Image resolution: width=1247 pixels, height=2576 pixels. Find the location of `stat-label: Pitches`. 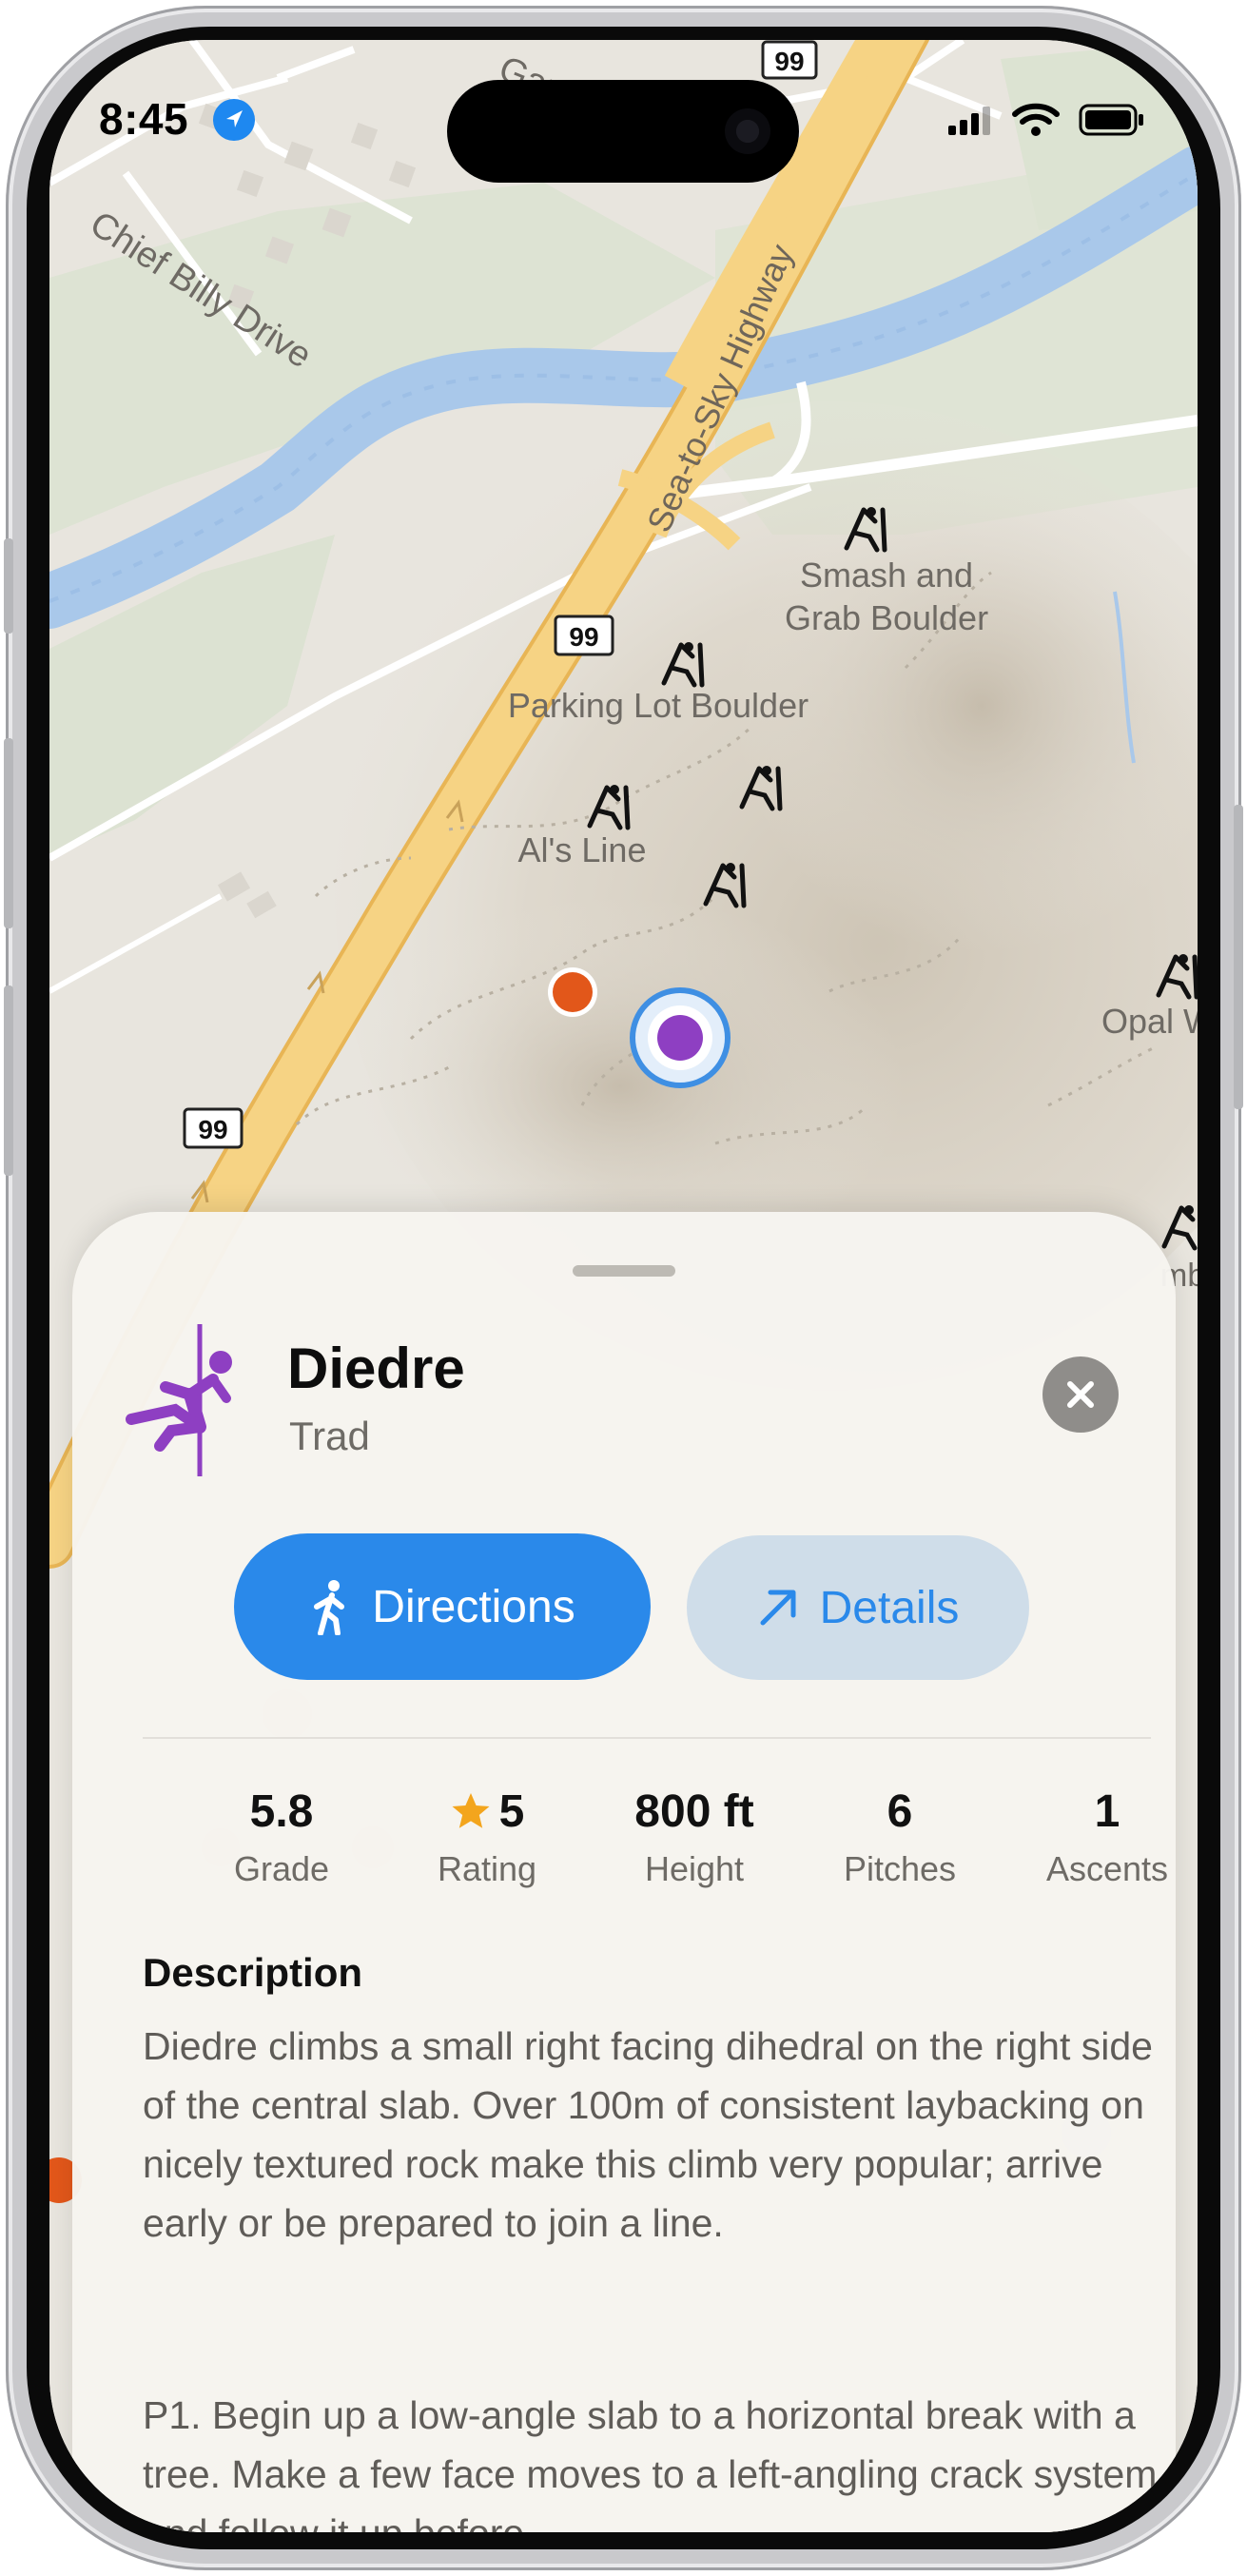

stat-label: Pitches is located at coordinates (900, 1869).